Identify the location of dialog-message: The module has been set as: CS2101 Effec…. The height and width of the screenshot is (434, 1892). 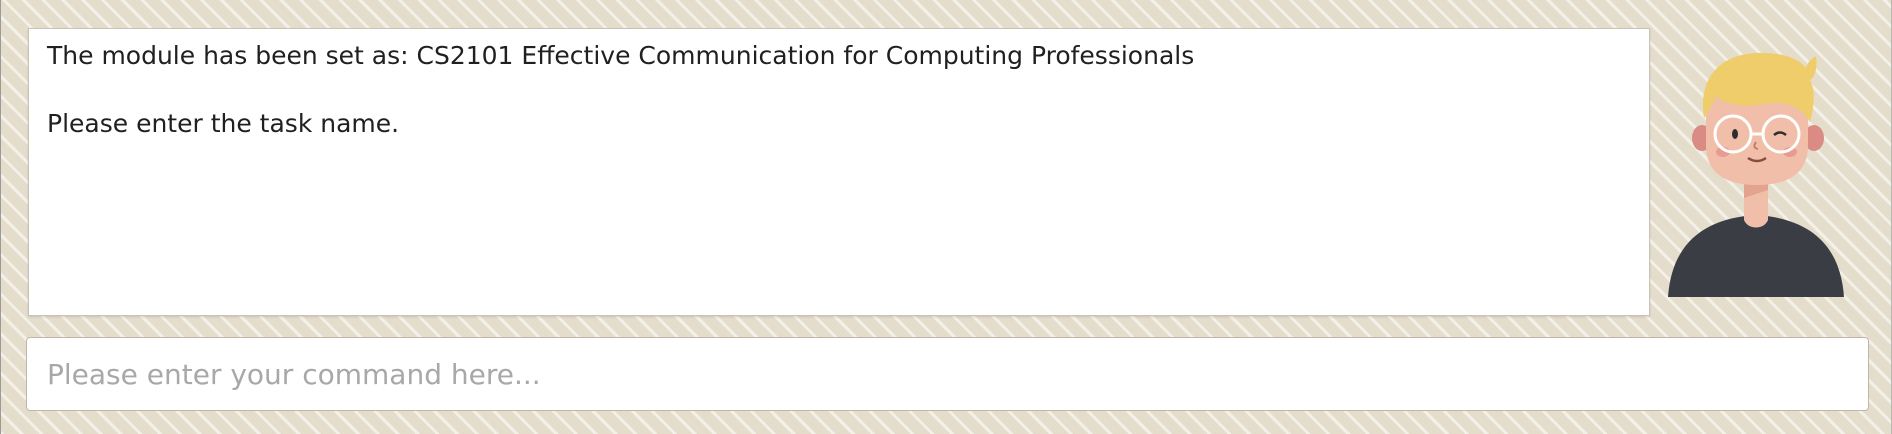
(621, 89).